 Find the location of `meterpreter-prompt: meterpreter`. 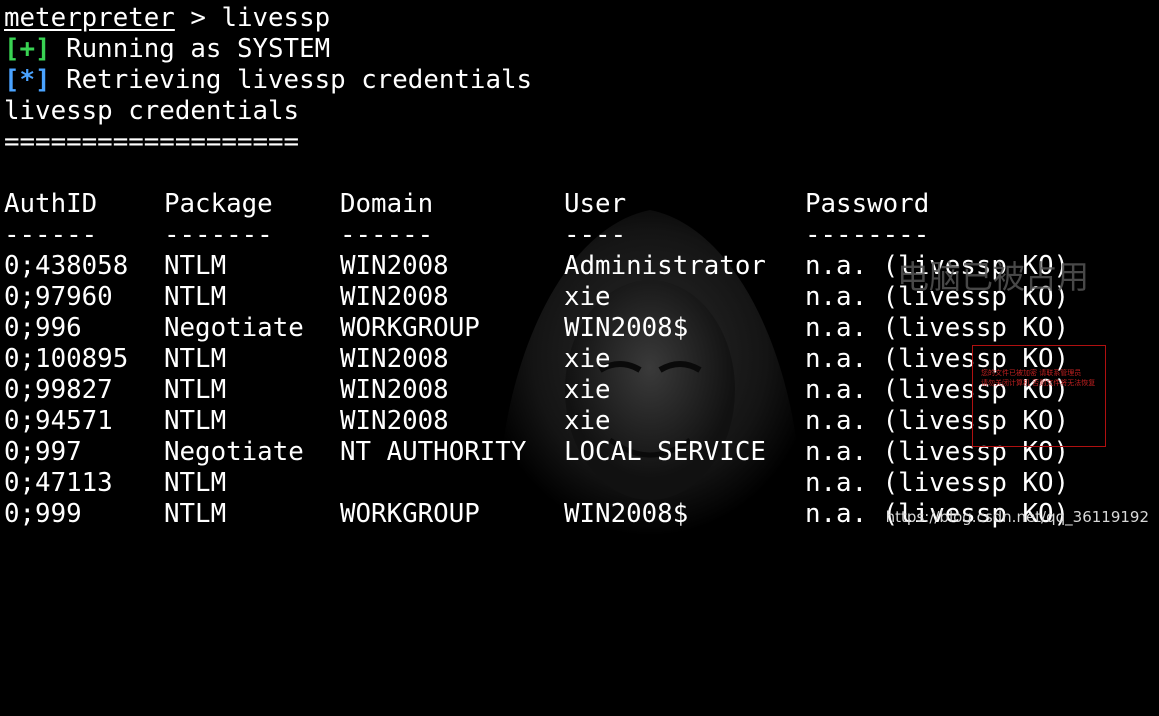

meterpreter-prompt: meterpreter is located at coordinates (89, 18).